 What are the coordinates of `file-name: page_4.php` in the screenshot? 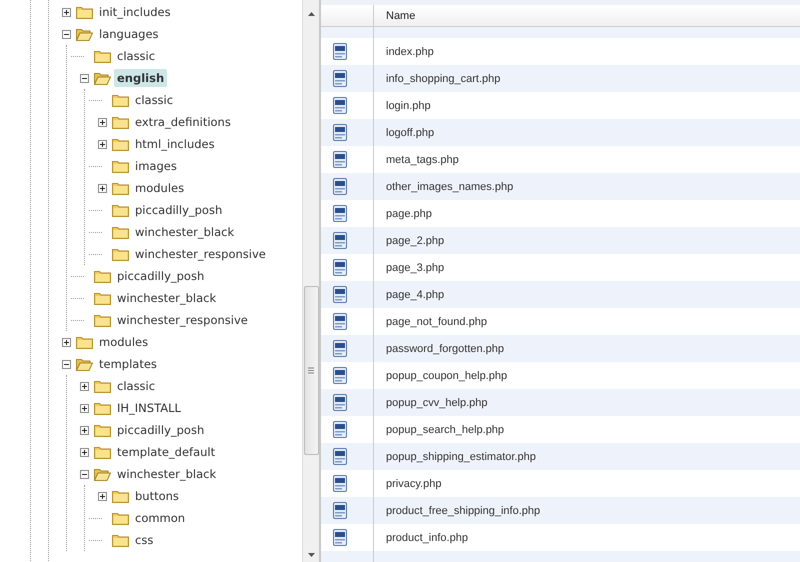 It's located at (409, 294).